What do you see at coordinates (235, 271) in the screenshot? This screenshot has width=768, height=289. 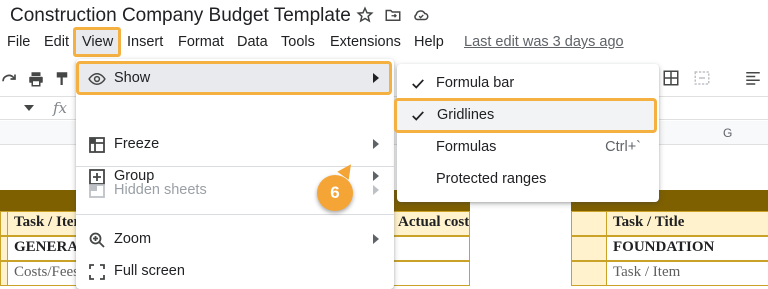 I see `menu-item-full-screen: Full screen` at bounding box center [235, 271].